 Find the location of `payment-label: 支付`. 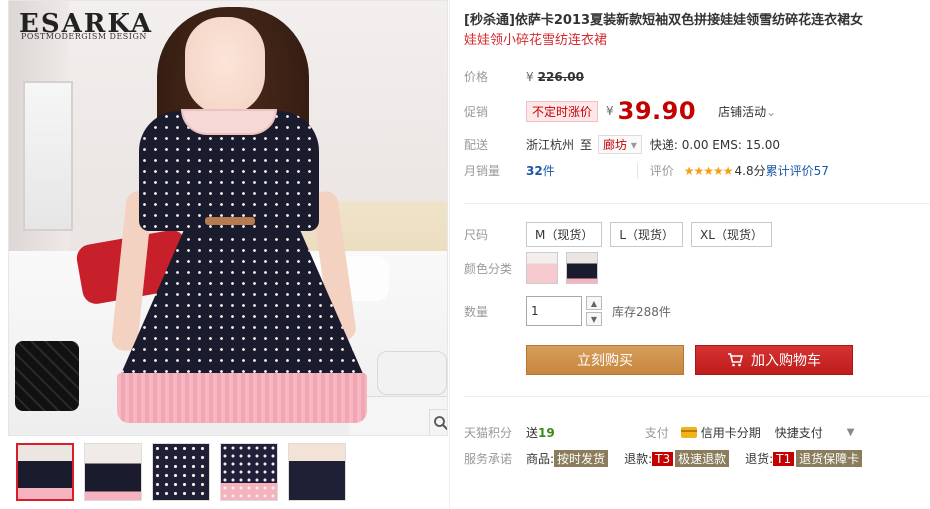

payment-label: 支付 is located at coordinates (656, 433).